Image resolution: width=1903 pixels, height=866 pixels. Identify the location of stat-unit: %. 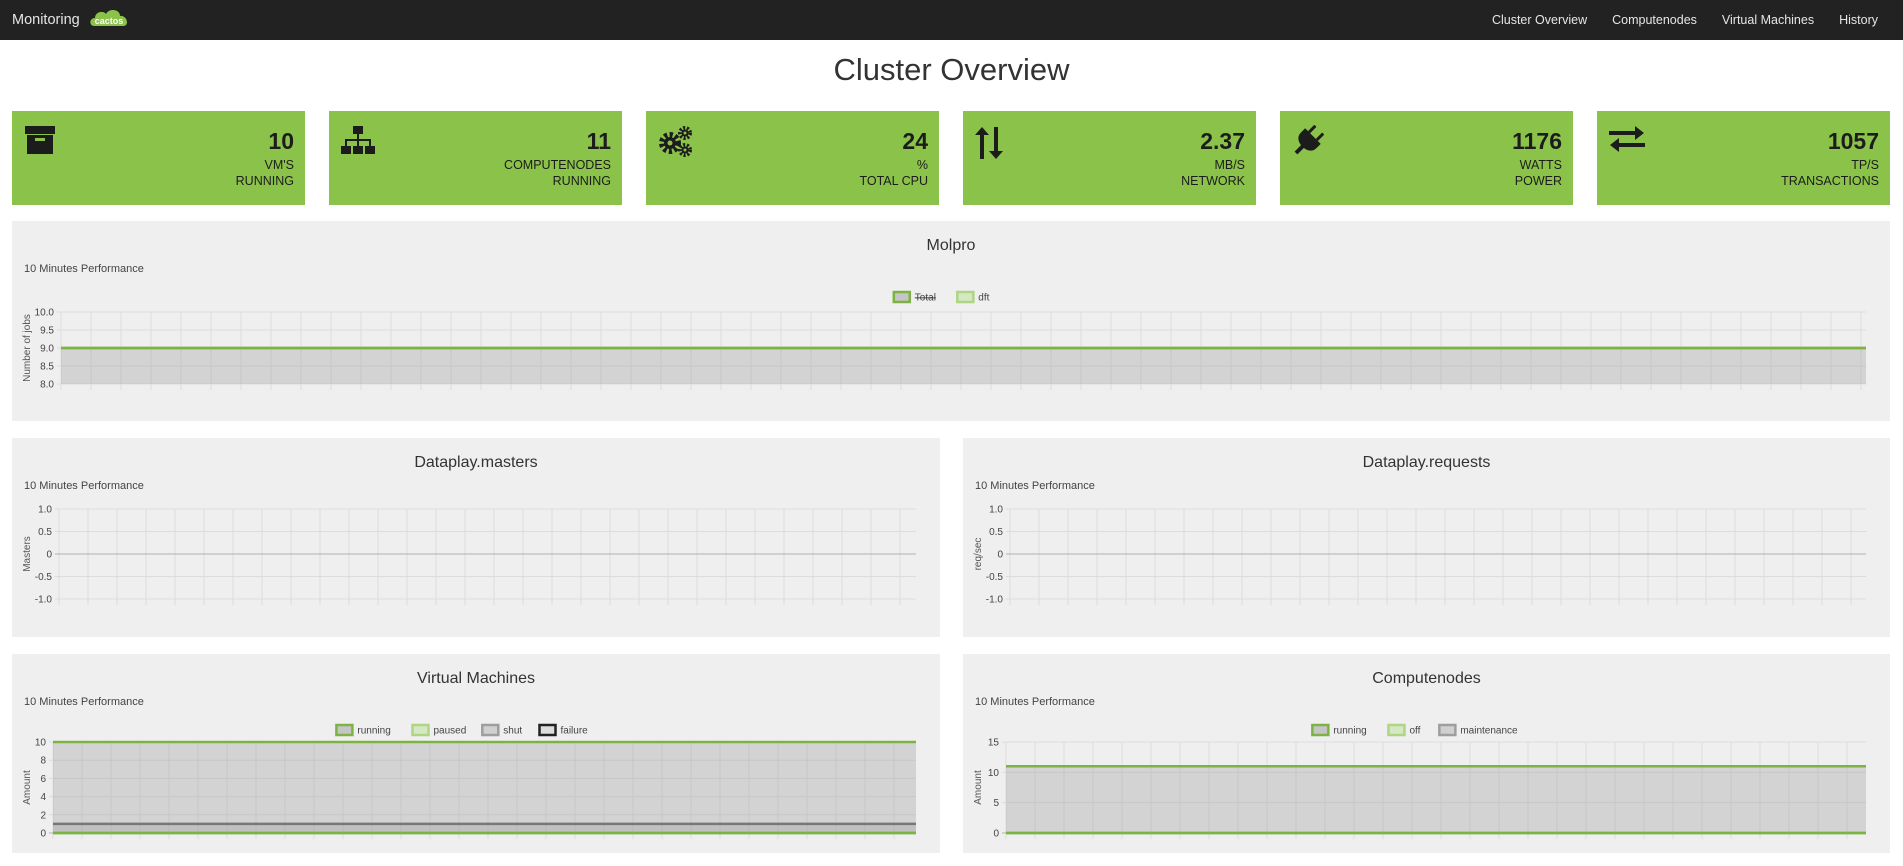
(922, 165).